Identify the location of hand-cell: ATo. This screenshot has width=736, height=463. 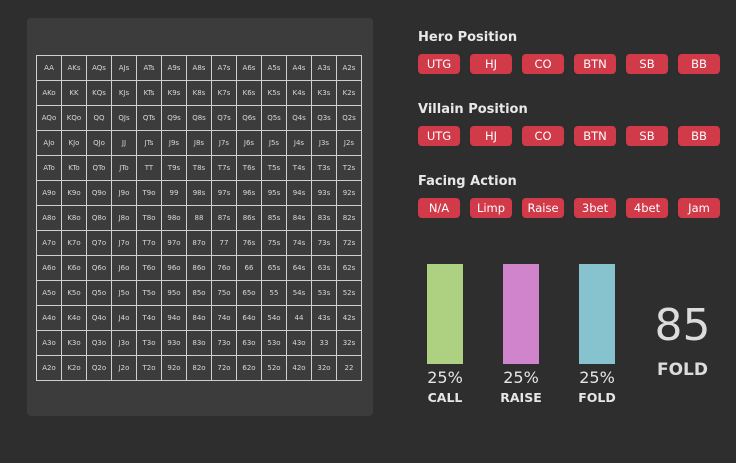
(49, 168).